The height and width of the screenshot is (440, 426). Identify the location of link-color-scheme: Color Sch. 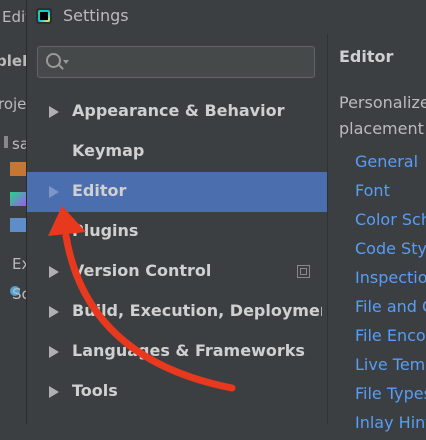
(390, 222).